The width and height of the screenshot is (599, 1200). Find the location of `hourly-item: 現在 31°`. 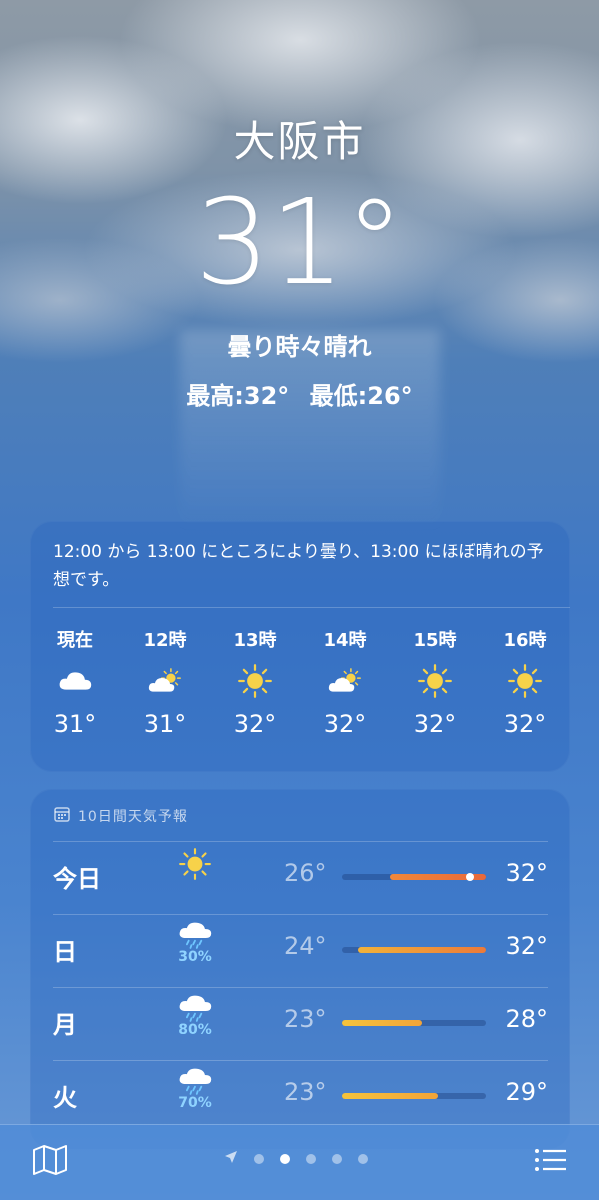

hourly-item: 現在 31° is located at coordinates (75, 682).